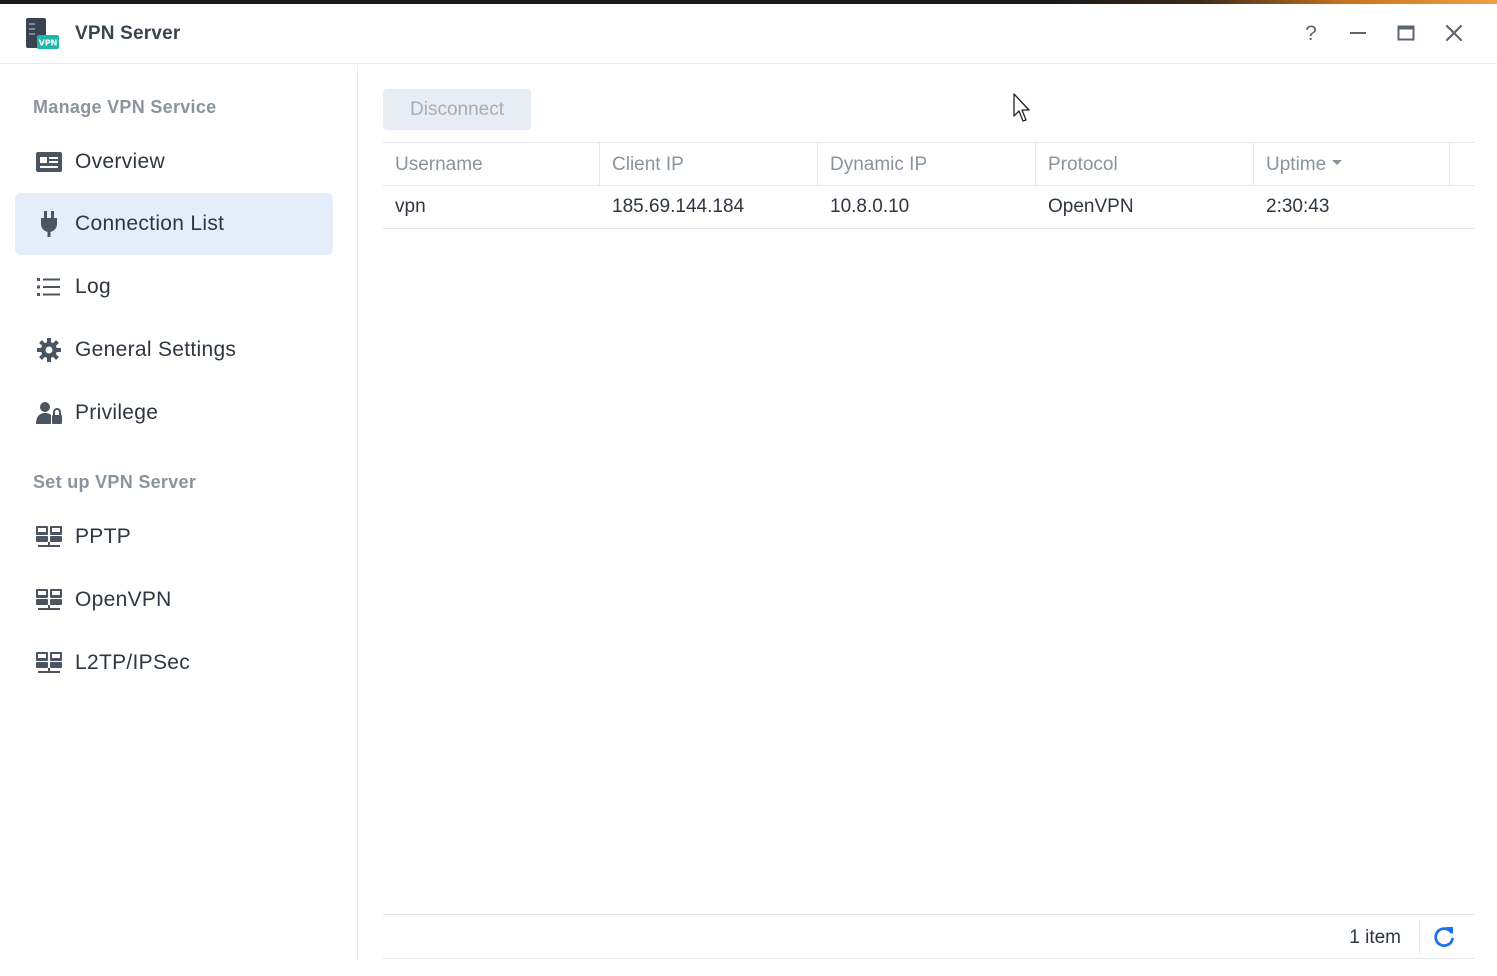 The width and height of the screenshot is (1497, 976). Describe the element at coordinates (93, 286) in the screenshot. I see `sidebar-item-label: Log` at that location.